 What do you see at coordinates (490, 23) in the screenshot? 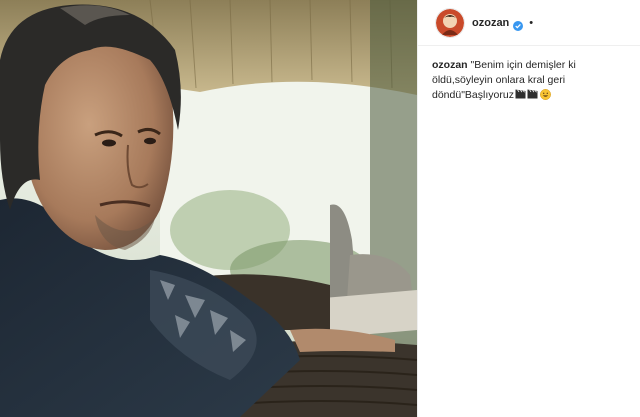
I see `header-username: ozozan` at bounding box center [490, 23].